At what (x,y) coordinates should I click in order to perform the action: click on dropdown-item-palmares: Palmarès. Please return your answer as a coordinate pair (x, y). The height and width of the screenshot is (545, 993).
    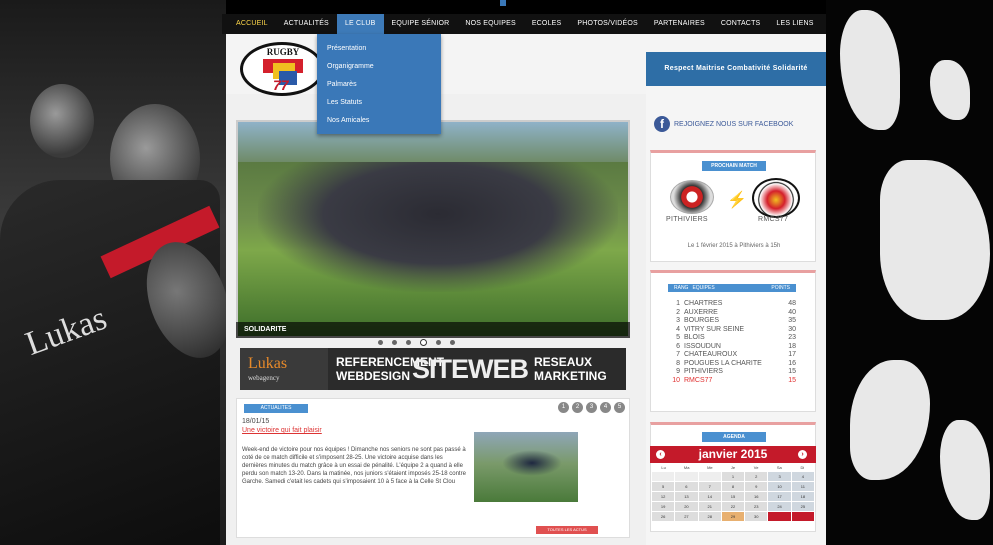
    Looking at the image, I should click on (379, 85).